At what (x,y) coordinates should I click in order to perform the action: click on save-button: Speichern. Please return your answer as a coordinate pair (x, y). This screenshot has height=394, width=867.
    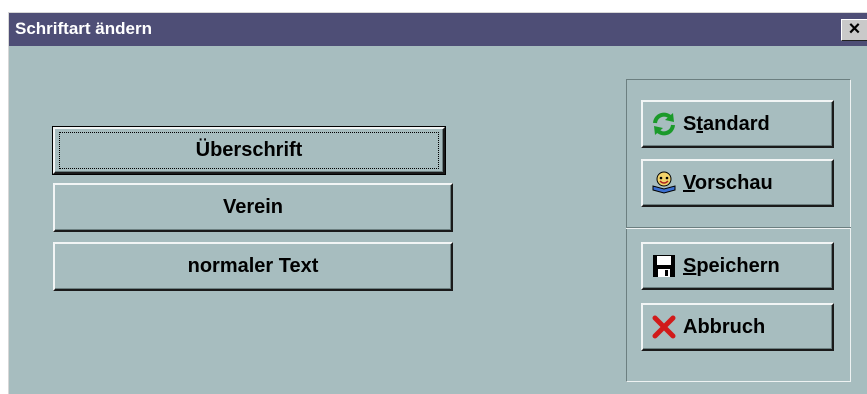
    Looking at the image, I should click on (737, 266).